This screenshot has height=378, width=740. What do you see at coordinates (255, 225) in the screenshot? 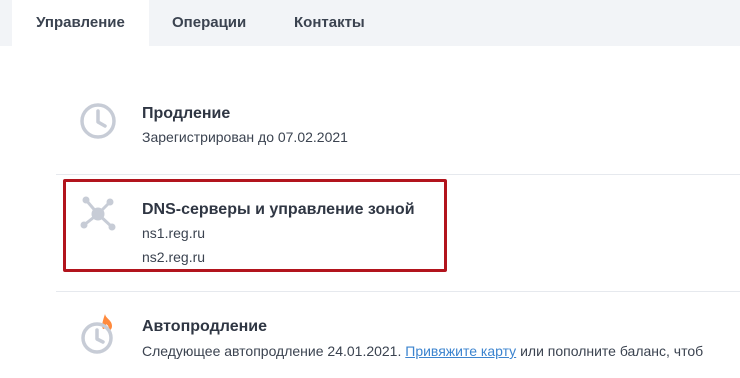
I see `dns-highlight-box` at bounding box center [255, 225].